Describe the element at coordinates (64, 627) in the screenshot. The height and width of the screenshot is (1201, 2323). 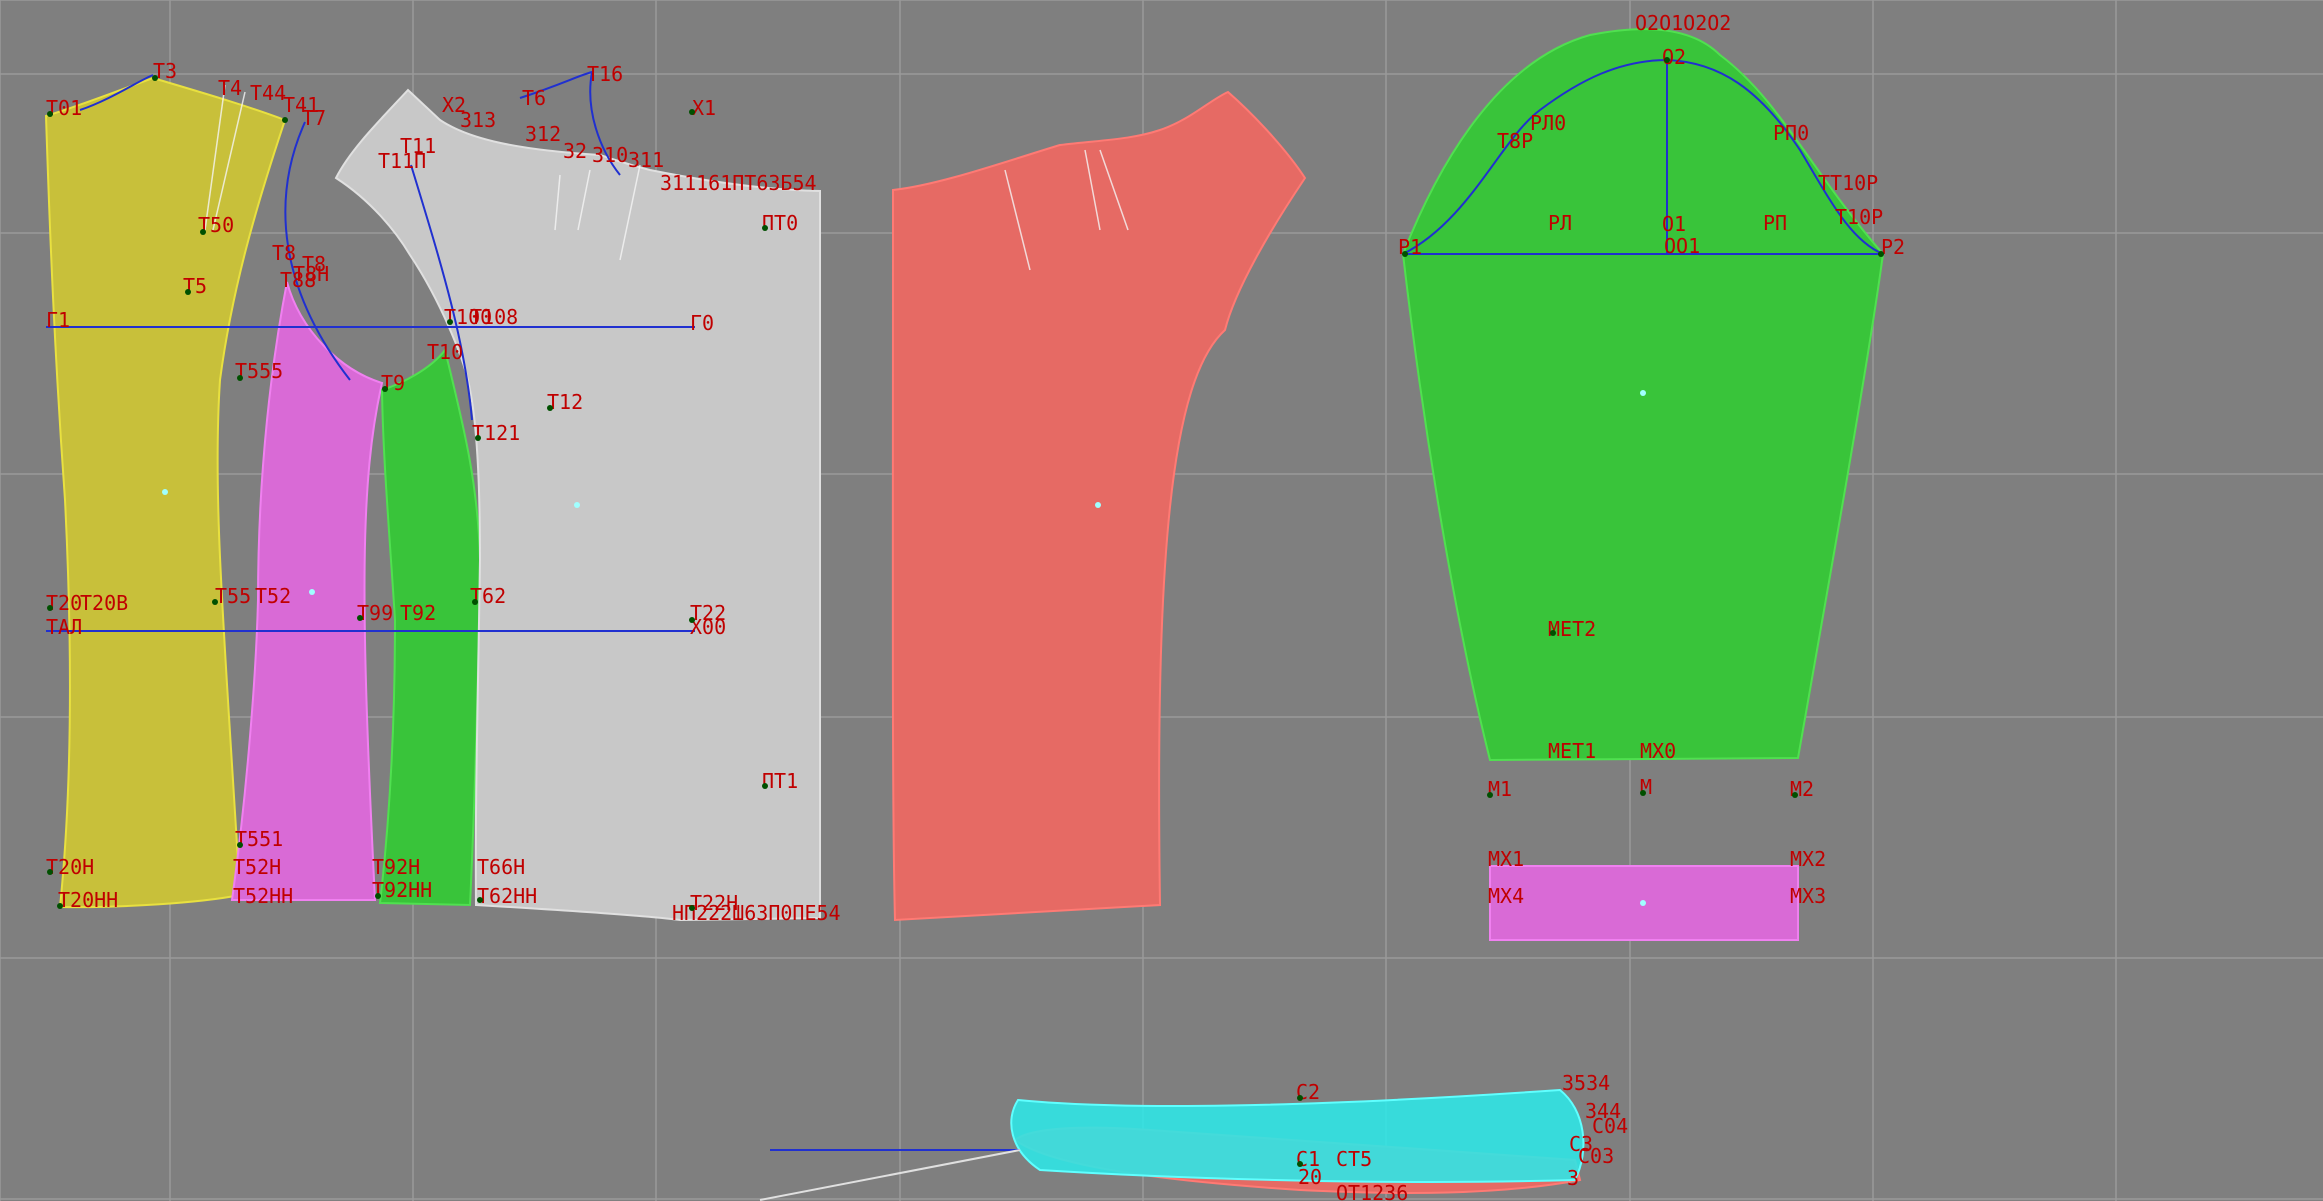
I see `label-tal: TAЛ` at that location.